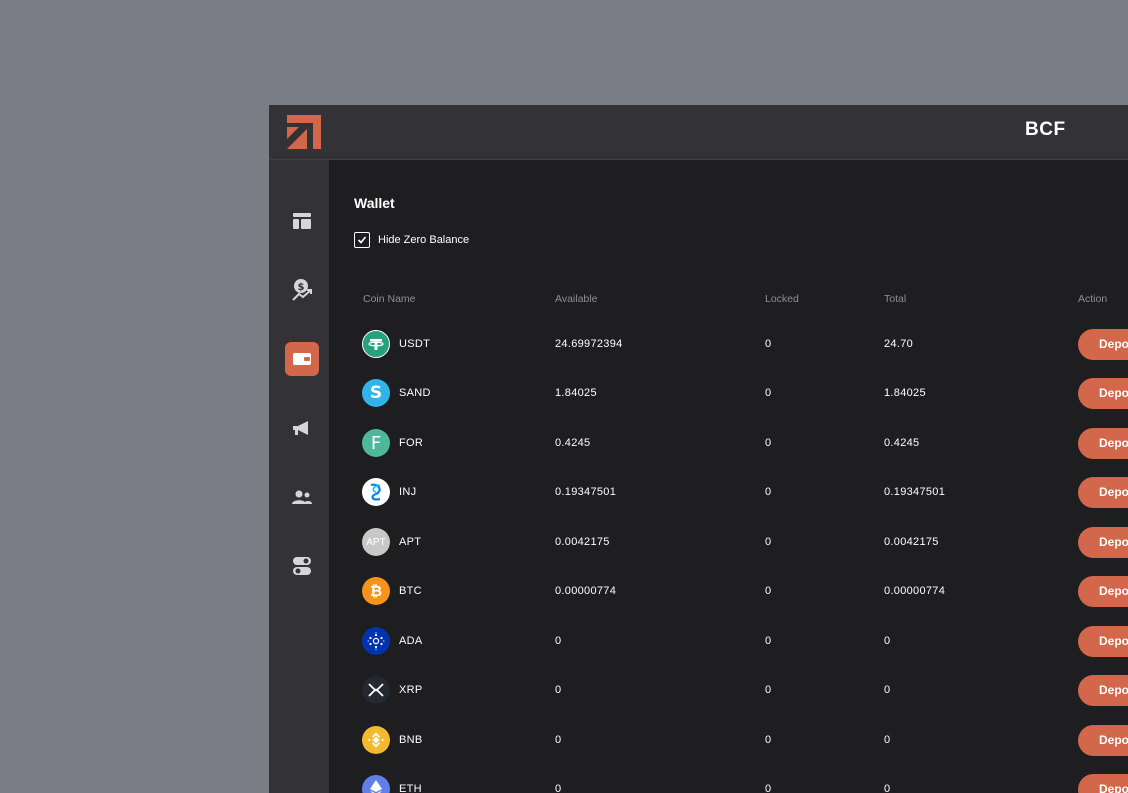 The height and width of the screenshot is (793, 1128). I want to click on eth-icon, so click(376, 784).